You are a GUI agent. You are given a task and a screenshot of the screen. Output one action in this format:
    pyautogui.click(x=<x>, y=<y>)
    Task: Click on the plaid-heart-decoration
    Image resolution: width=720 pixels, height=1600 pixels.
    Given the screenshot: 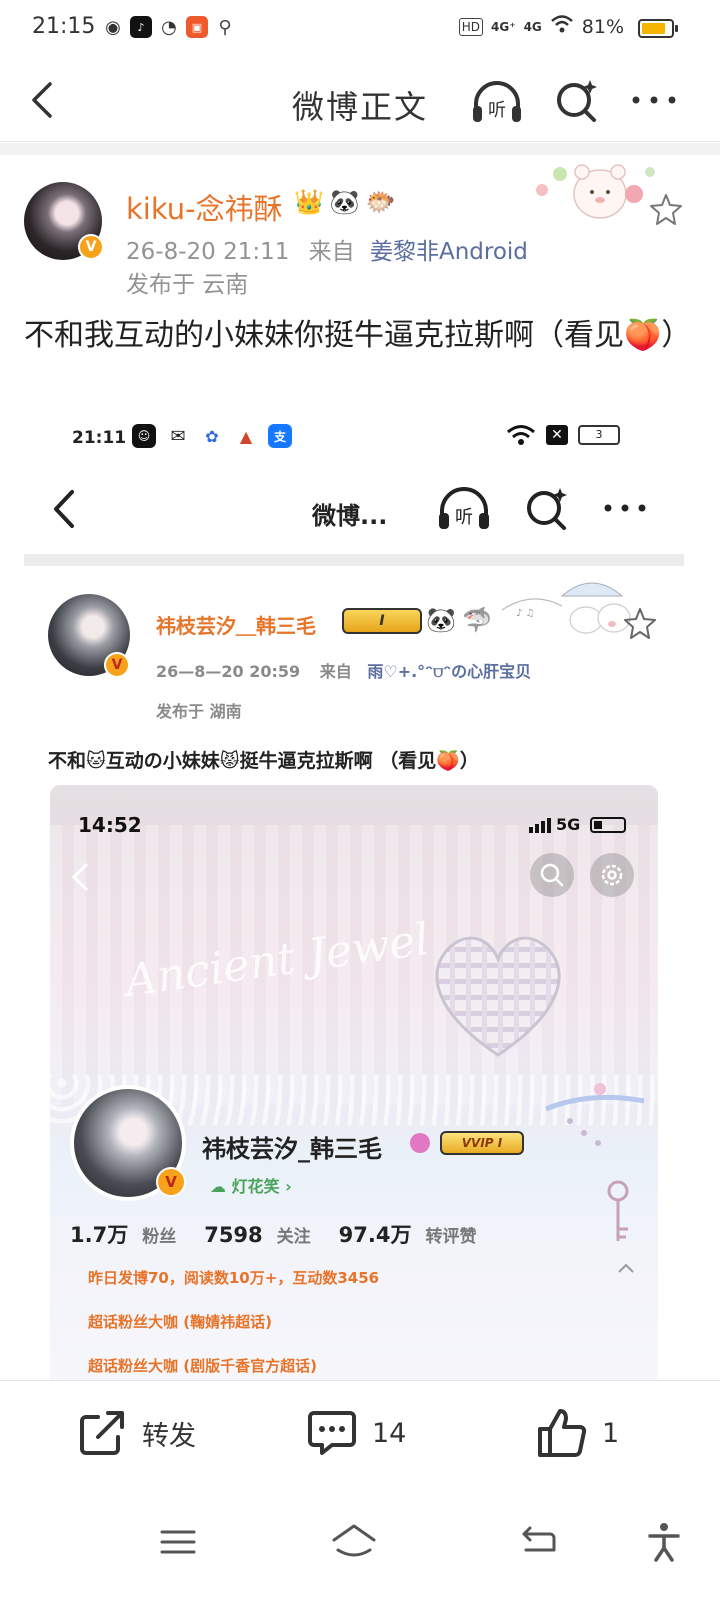 What is the action you would take?
    pyautogui.click(x=498, y=996)
    